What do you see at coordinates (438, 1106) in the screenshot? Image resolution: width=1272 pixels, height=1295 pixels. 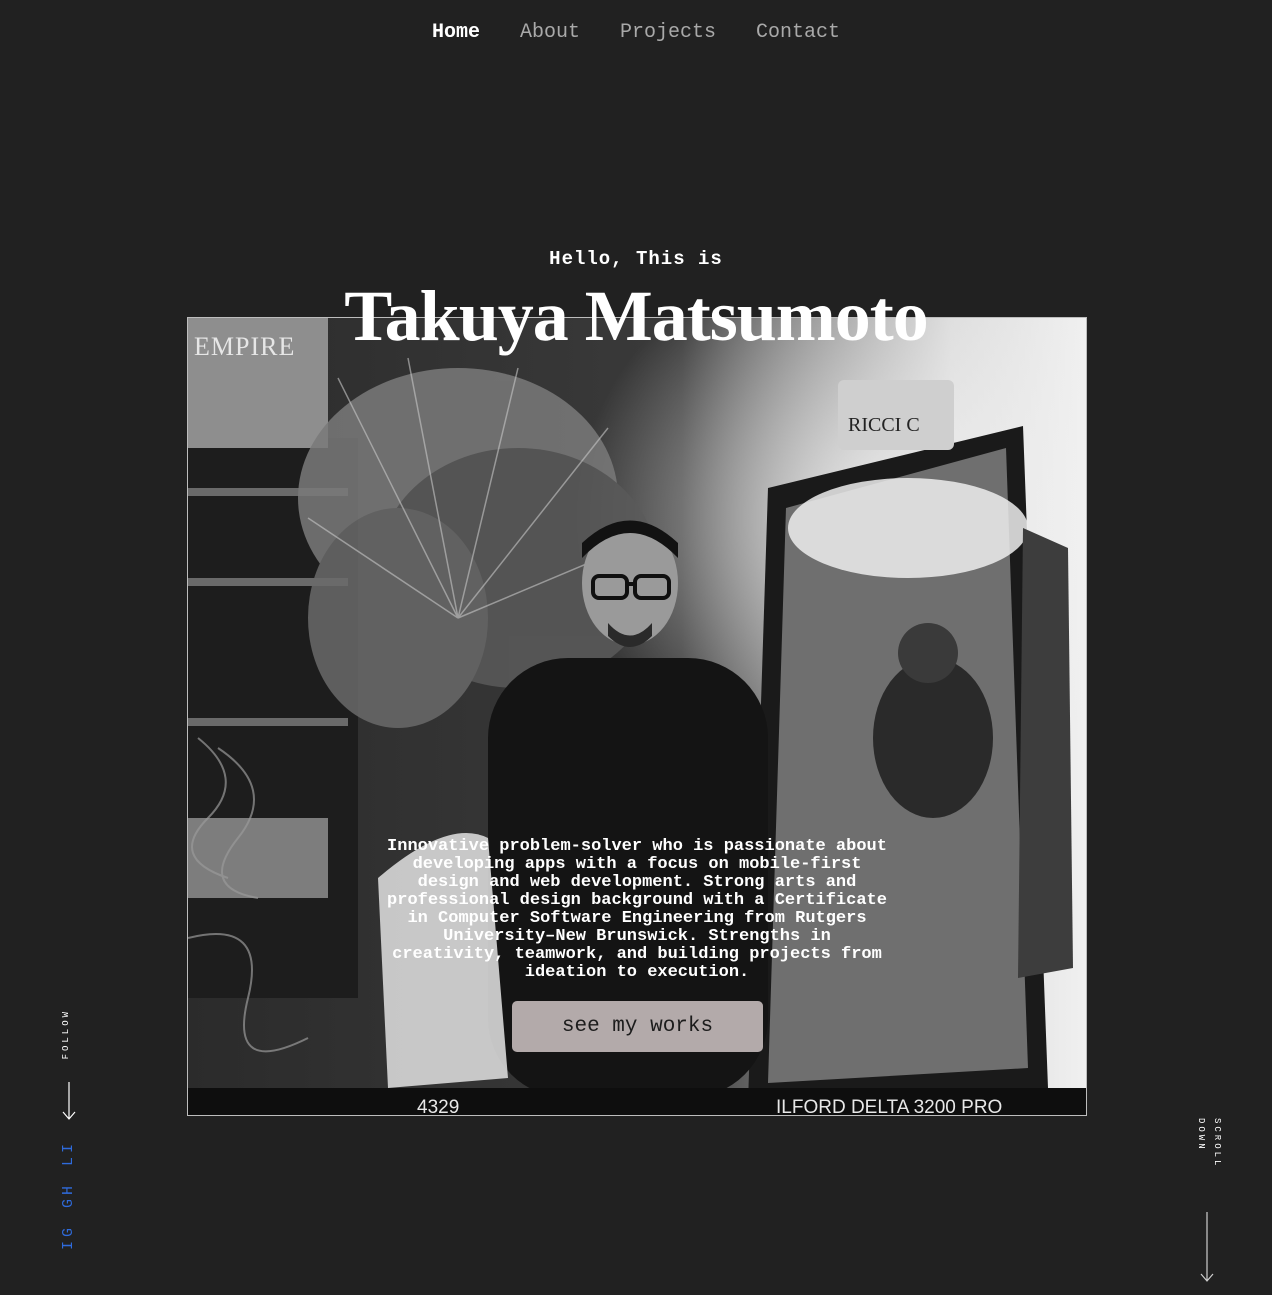 I see `film-frame-number: 4329` at bounding box center [438, 1106].